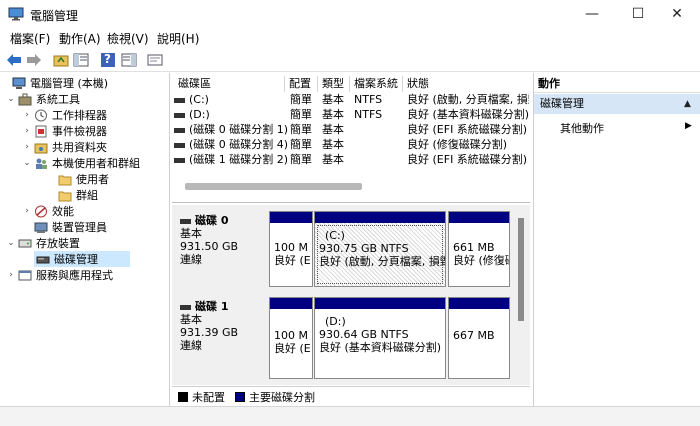 The image size is (700, 426). I want to click on tree-item-shared-folders: › 共用資料夾, so click(64, 147).